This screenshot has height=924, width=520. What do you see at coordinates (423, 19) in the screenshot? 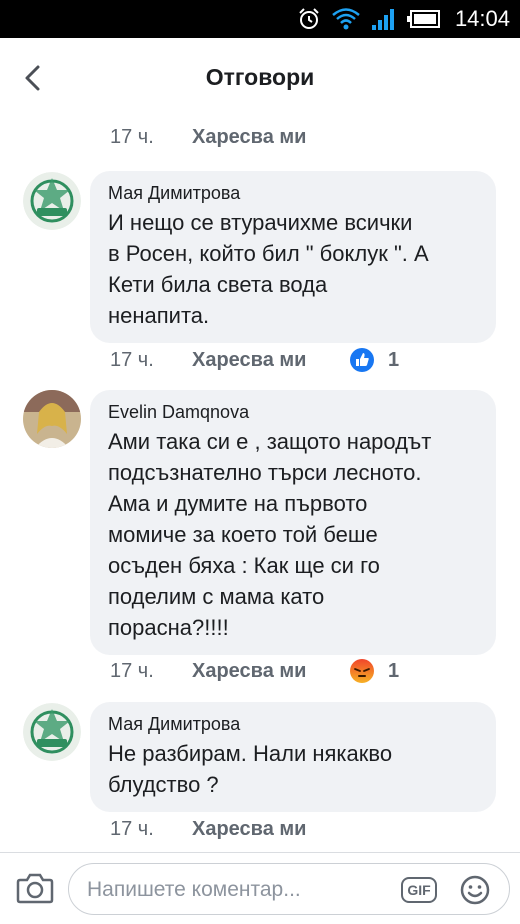
I see `battery-icon` at bounding box center [423, 19].